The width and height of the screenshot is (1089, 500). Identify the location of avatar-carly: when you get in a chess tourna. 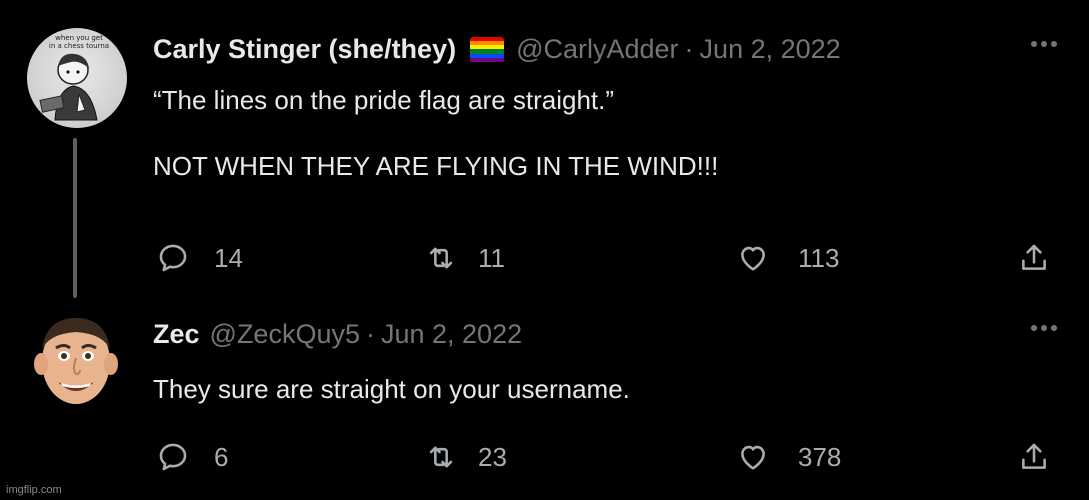
(77, 78).